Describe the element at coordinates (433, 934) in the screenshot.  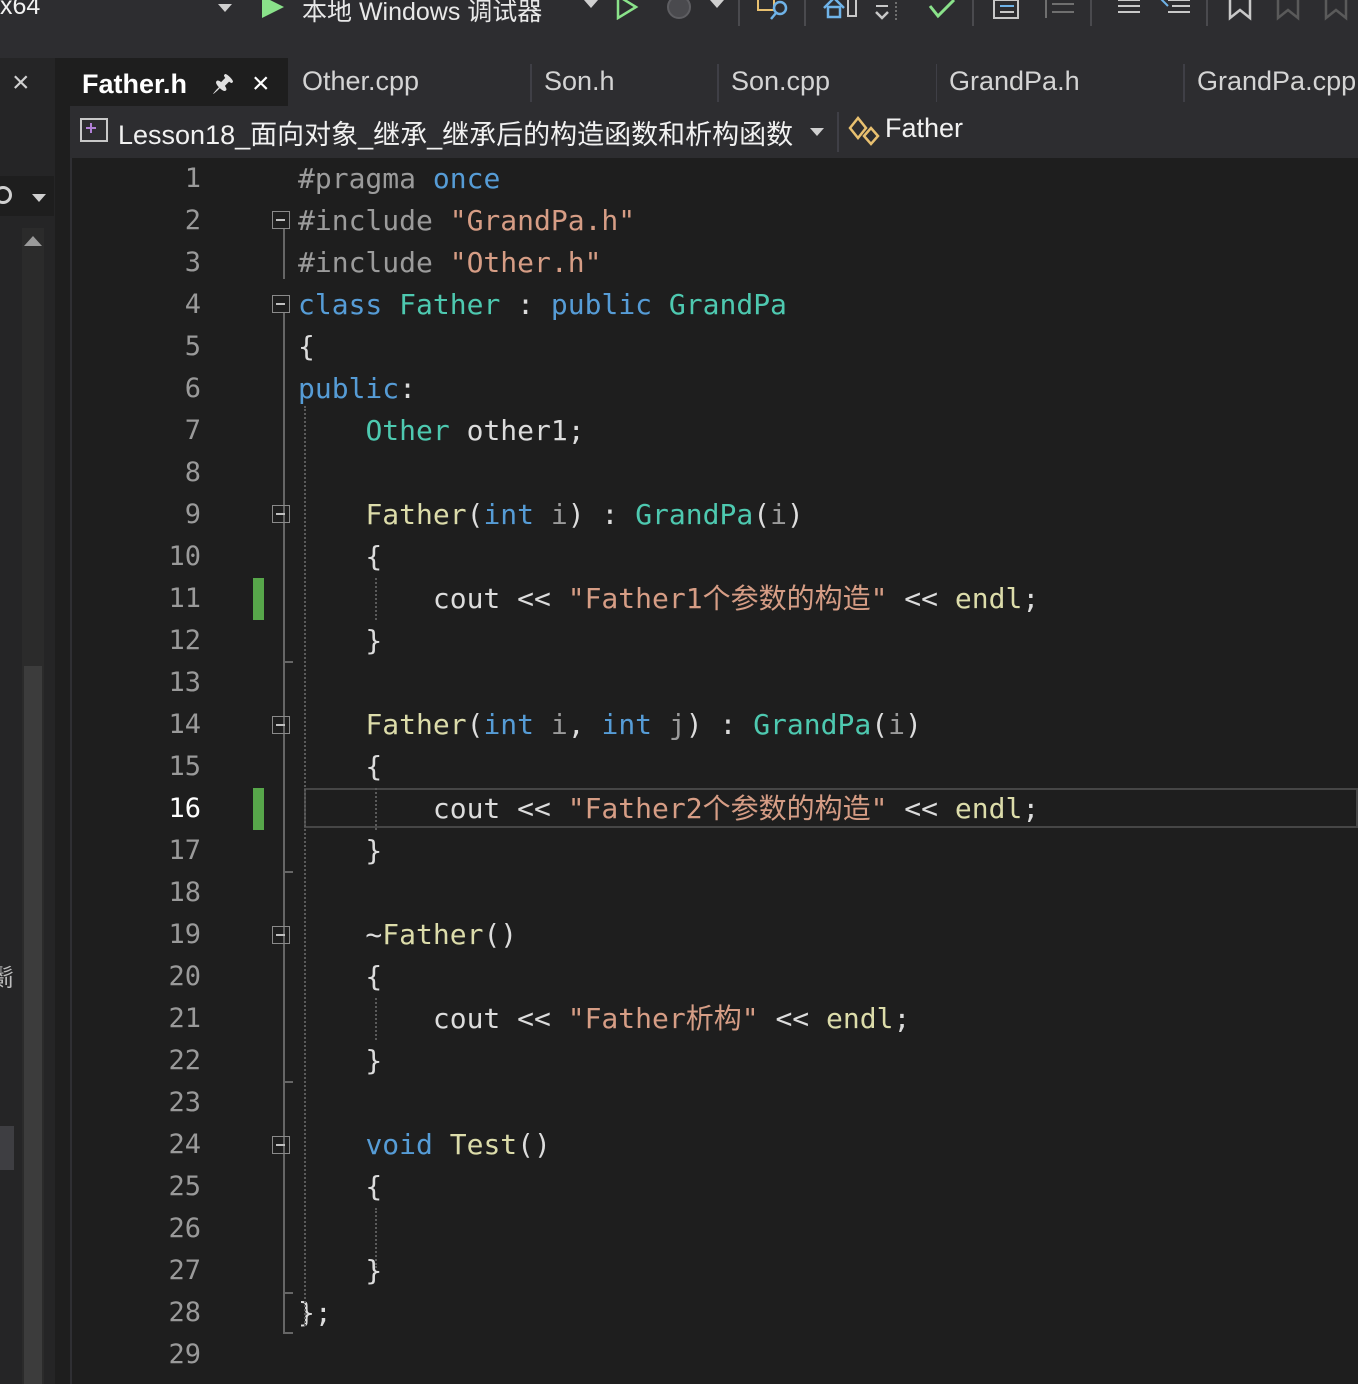
I see `code-token: Father` at that location.